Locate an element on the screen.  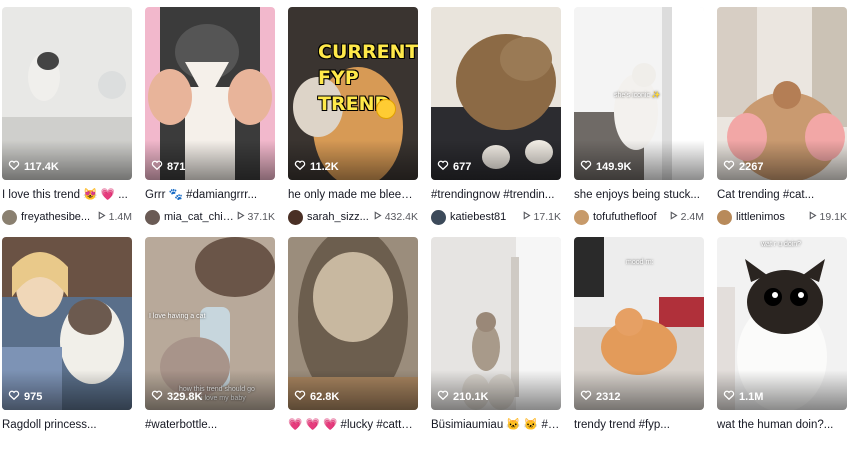
video-thumbnail: she's iconic ✨ 149.9K is located at coordinates (639, 93).